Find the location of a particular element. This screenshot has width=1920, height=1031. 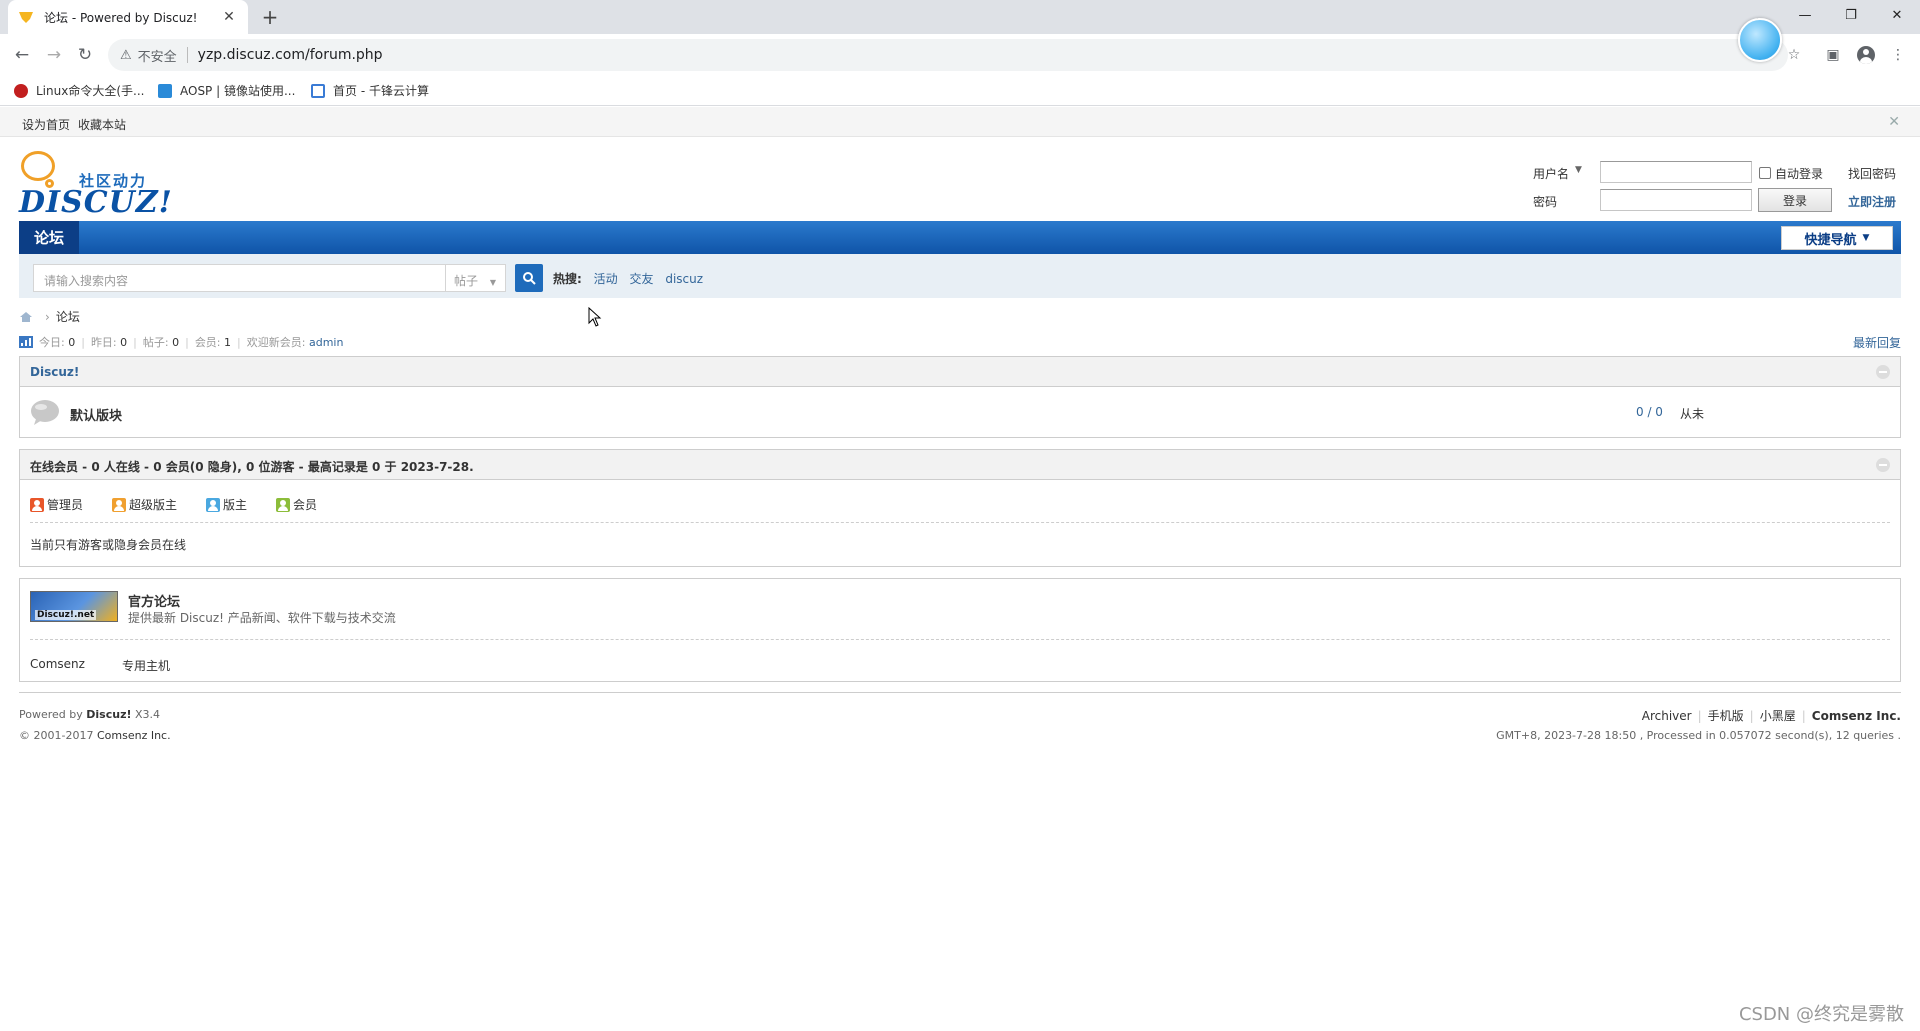

text-link: 专用主机 is located at coordinates (146, 665).